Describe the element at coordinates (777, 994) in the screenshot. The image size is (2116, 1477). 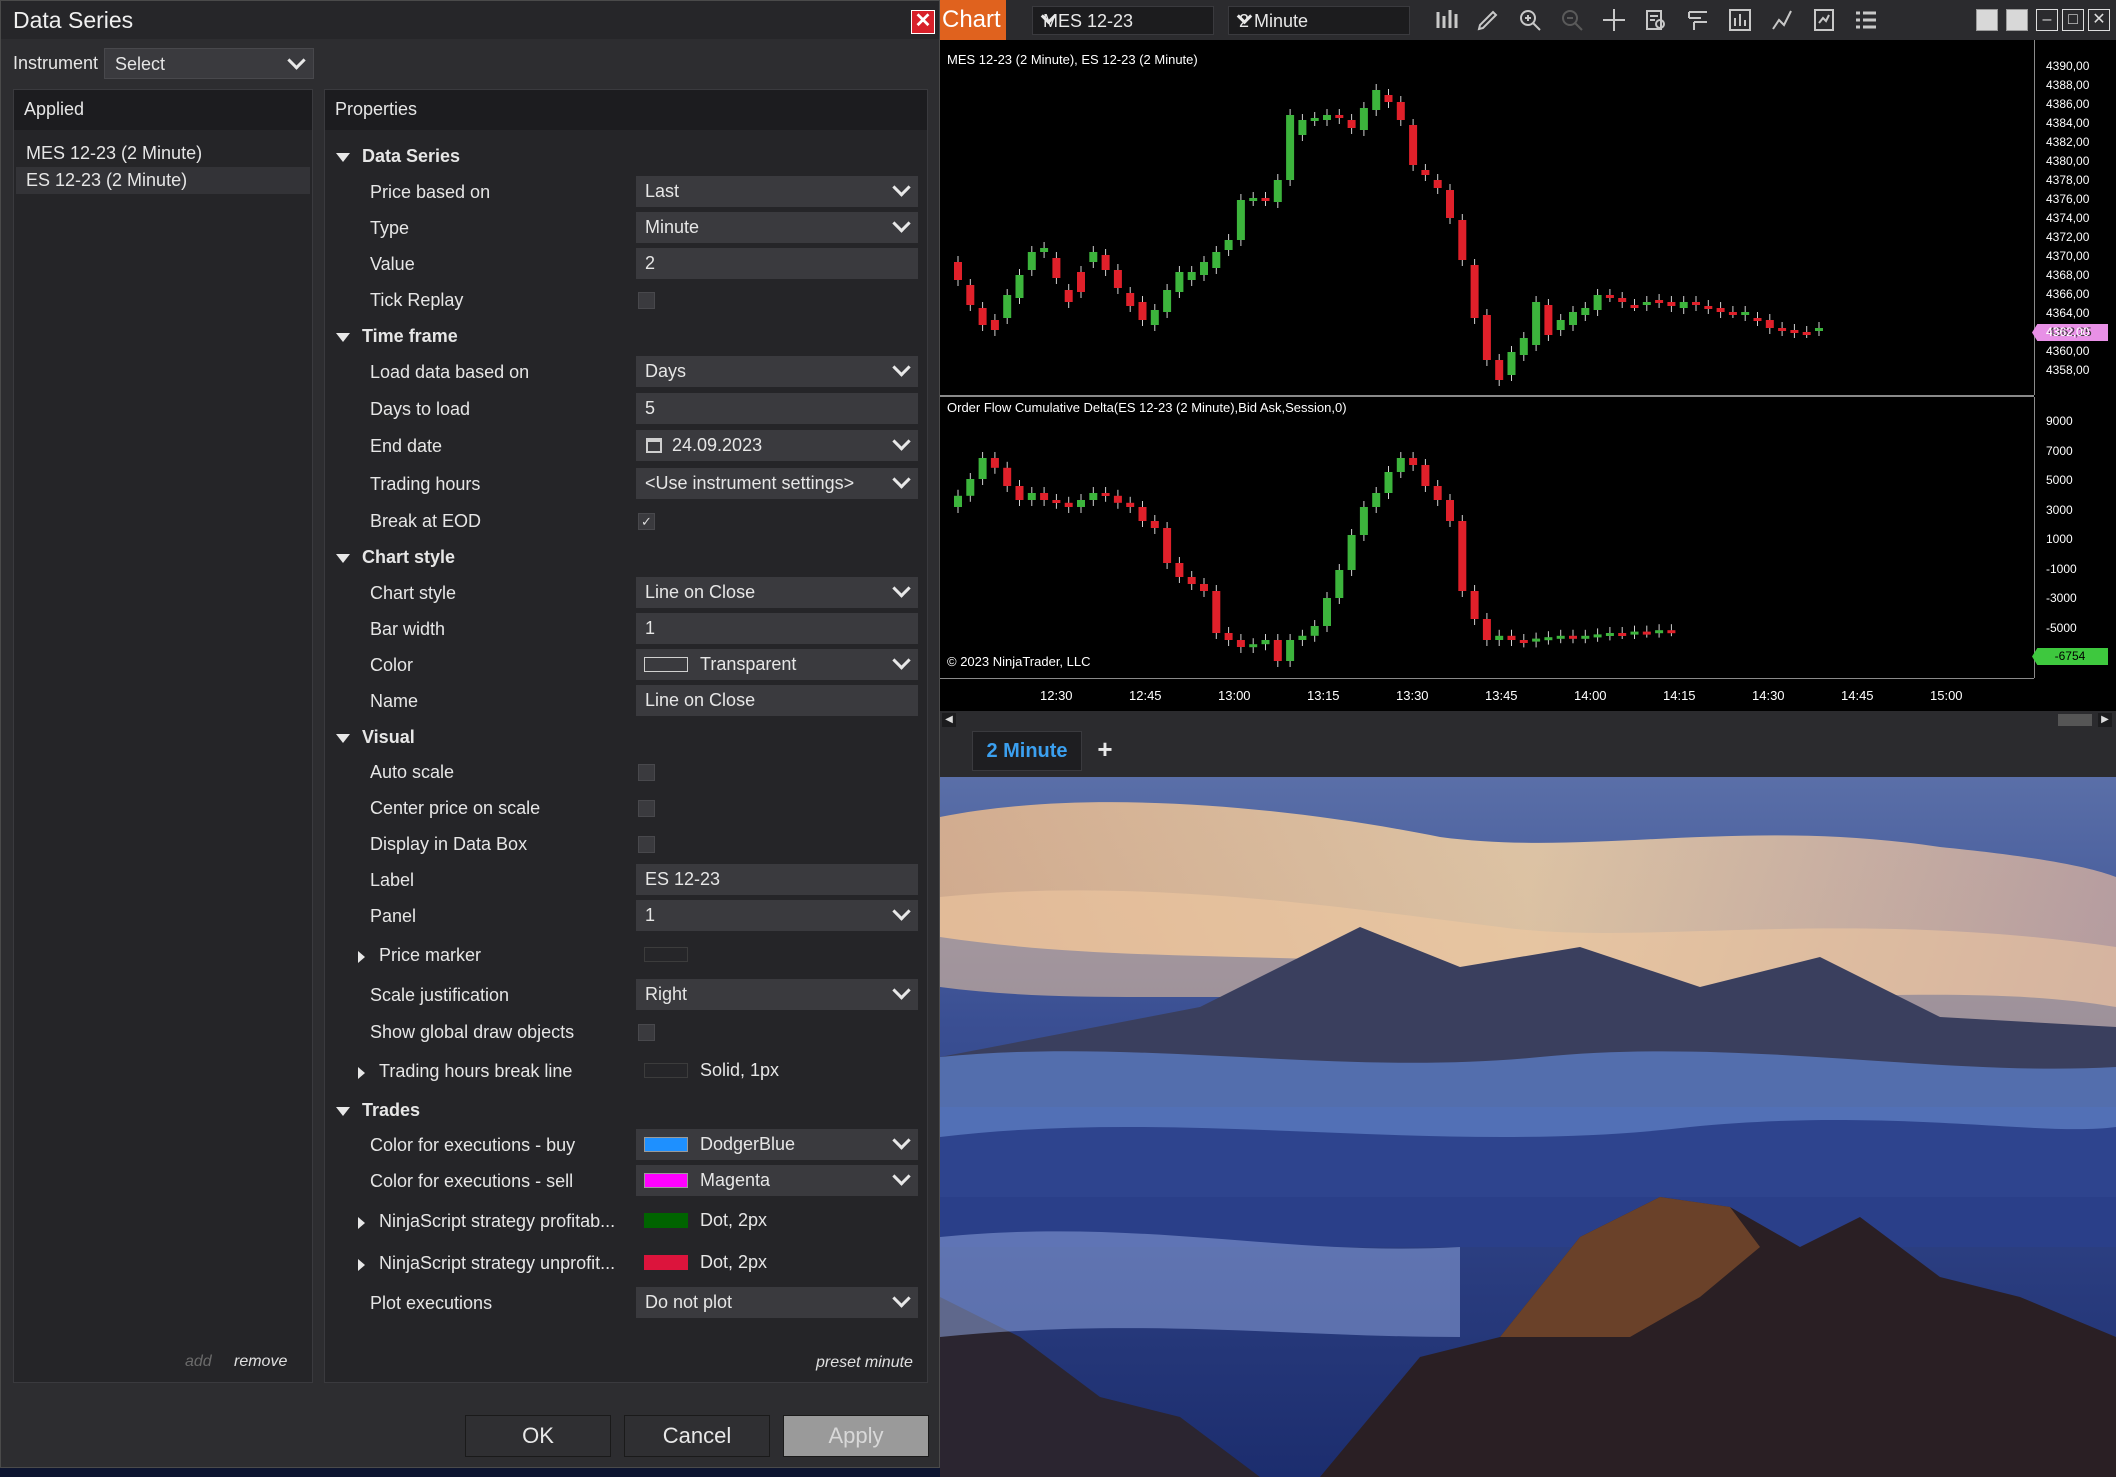
I see `scale-justification-select: Right` at that location.